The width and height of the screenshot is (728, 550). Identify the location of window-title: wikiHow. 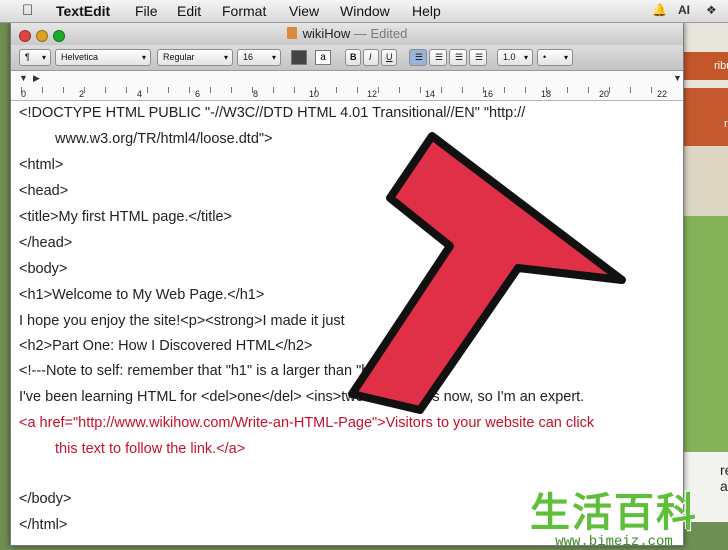
(326, 33).